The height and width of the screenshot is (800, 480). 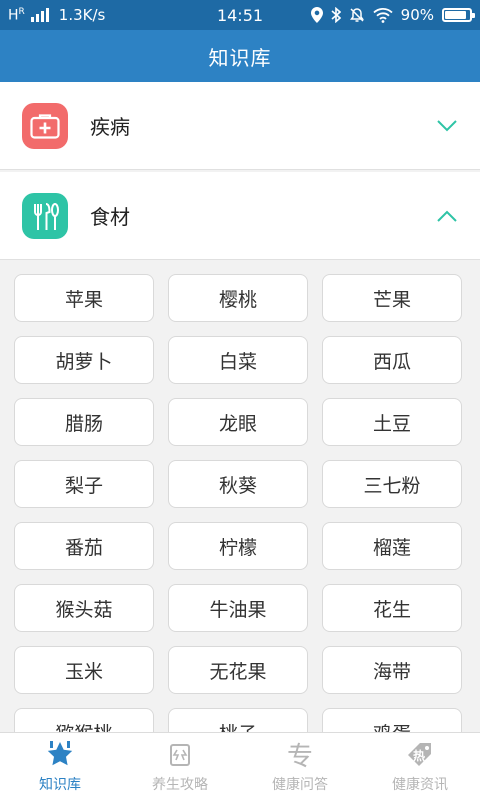 What do you see at coordinates (238, 546) in the screenshot?
I see `food-tag: 柠檬` at bounding box center [238, 546].